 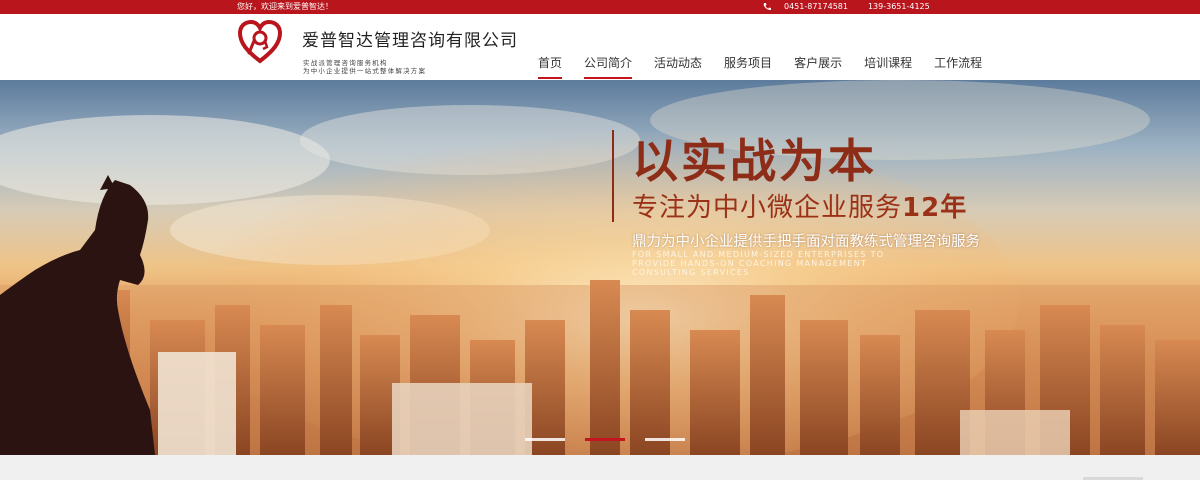 I want to click on nav-item-news: 活动动态, so click(x=678, y=66).